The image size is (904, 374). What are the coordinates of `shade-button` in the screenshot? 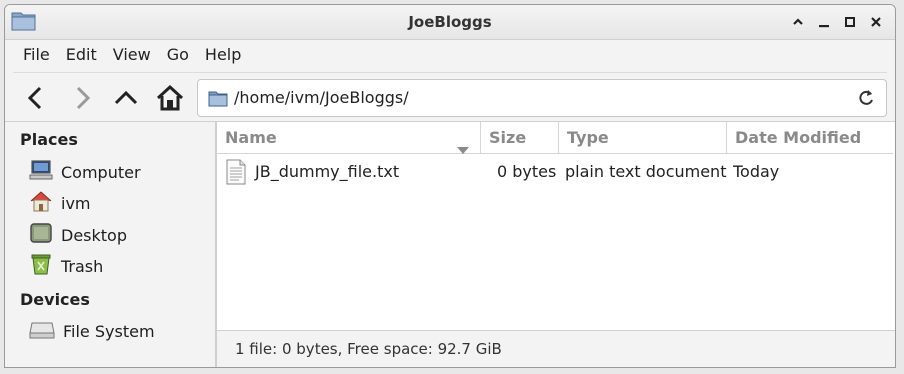 It's located at (798, 22).